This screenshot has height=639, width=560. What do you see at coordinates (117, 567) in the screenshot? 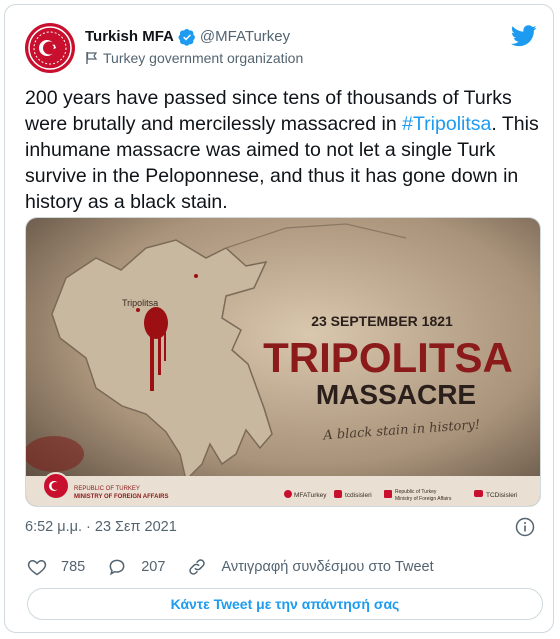
I see `reply-bubble-icon` at bounding box center [117, 567].